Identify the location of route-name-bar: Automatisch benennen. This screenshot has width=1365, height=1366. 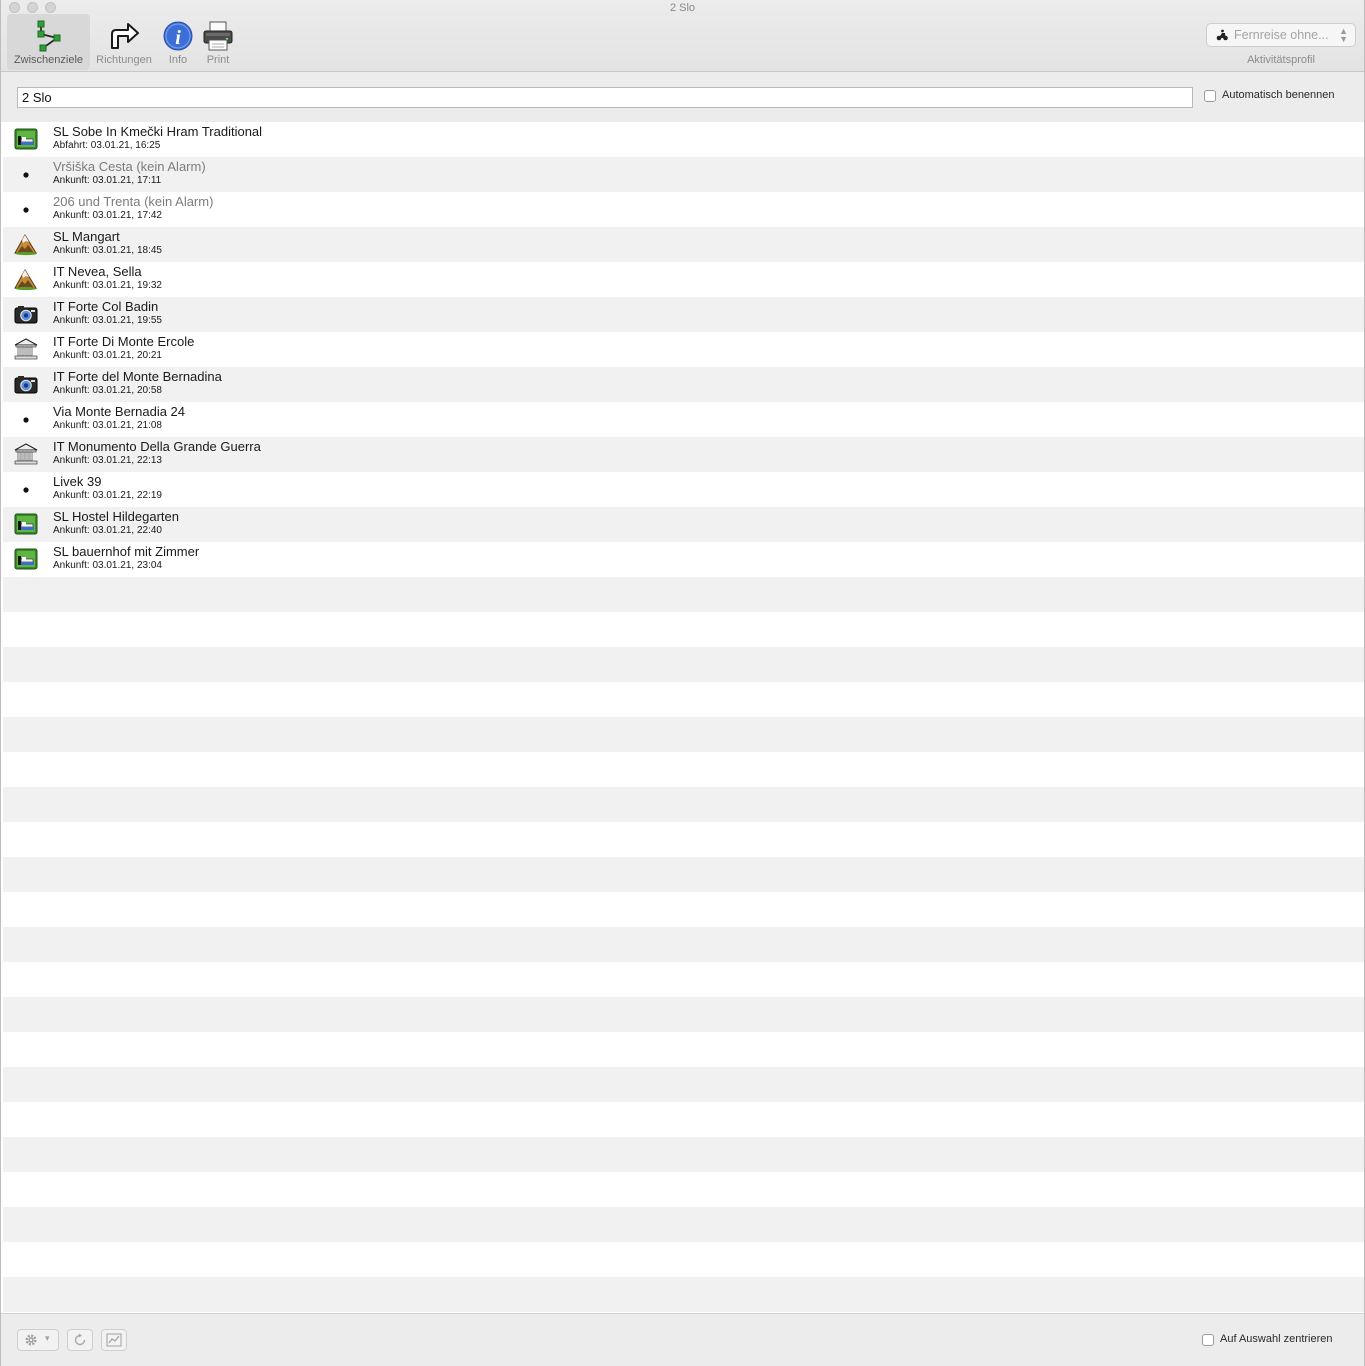
(682, 97).